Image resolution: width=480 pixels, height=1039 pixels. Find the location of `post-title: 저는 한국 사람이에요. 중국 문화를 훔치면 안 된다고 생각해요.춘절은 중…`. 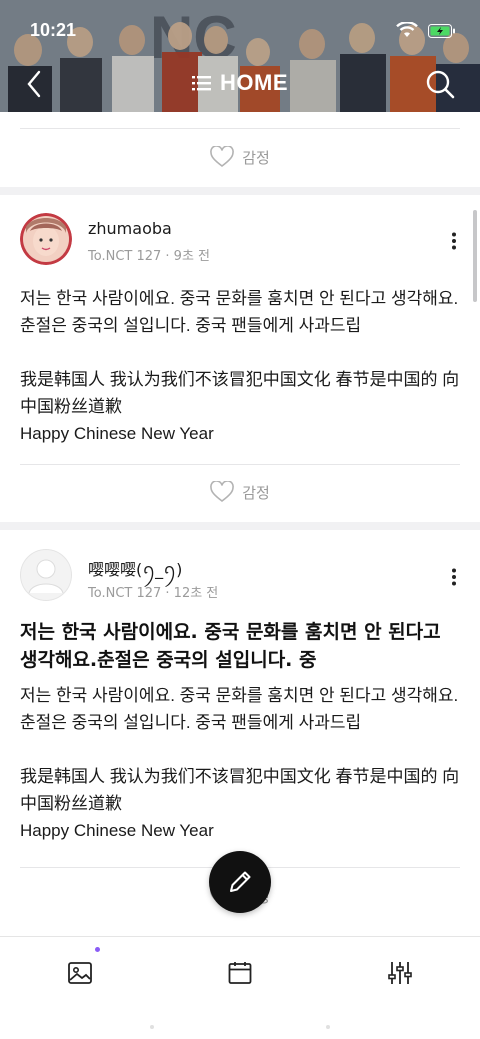

post-title: 저는 한국 사람이에요. 중국 문화를 훔치면 안 된다고 생각해요.춘절은 중… is located at coordinates (230, 646).